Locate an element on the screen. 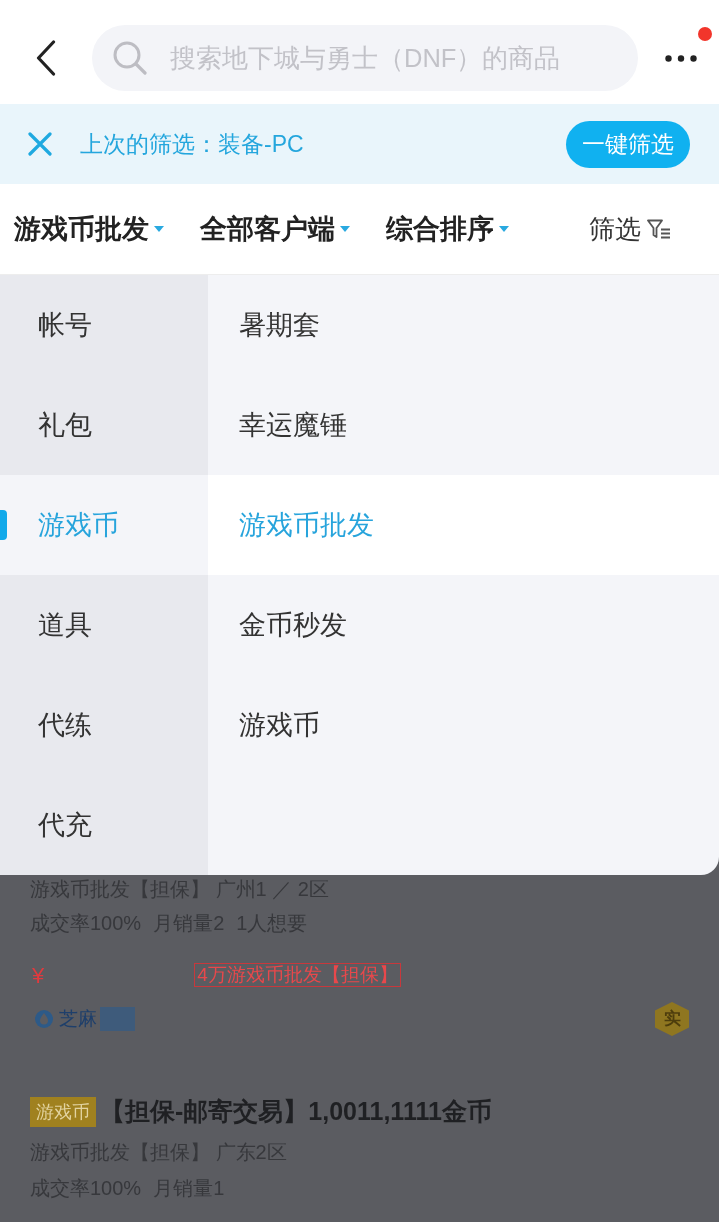 Image resolution: width=719 pixels, height=1222 pixels. category-item: 代练 is located at coordinates (104, 725).